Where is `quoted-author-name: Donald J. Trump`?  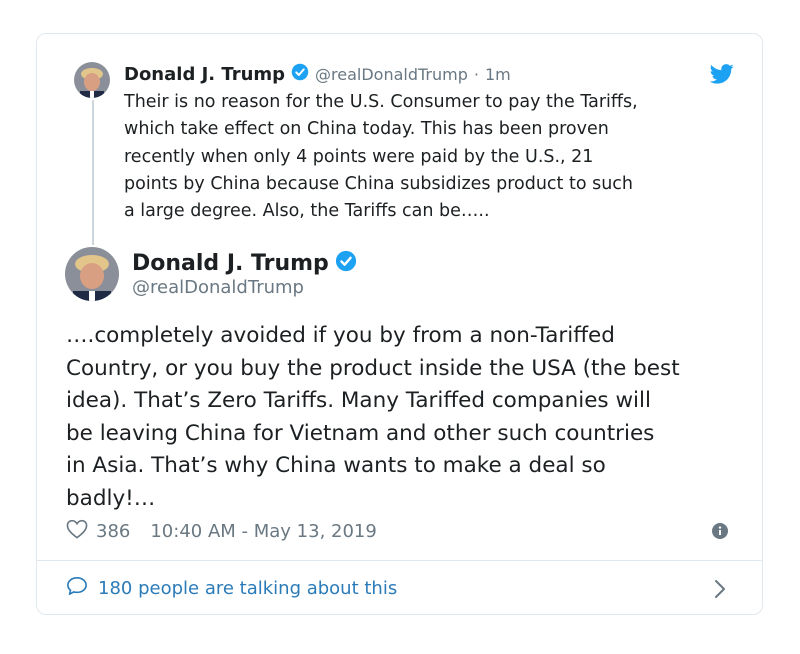 quoted-author-name: Donald J. Trump is located at coordinates (204, 74).